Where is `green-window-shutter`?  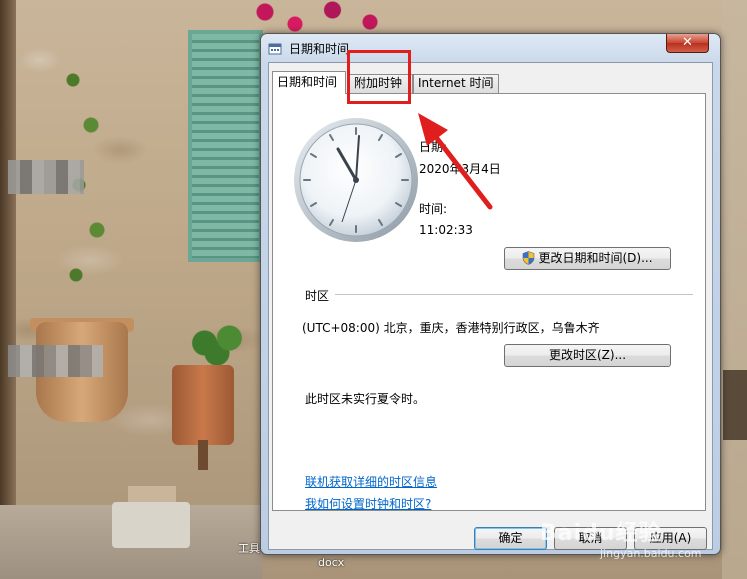 green-window-shutter is located at coordinates (225, 146).